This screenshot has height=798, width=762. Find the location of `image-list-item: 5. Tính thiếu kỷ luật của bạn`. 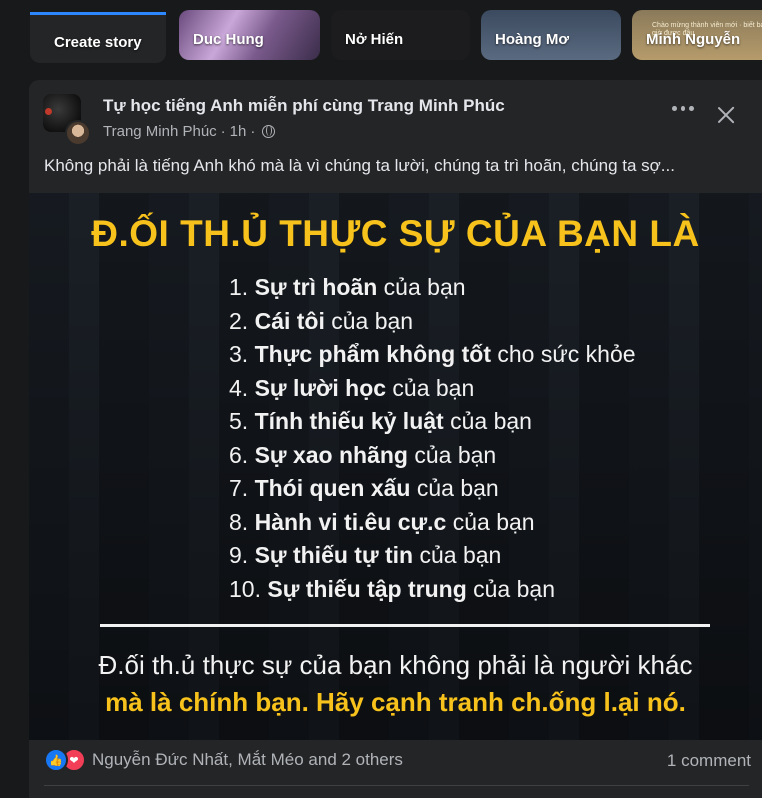

image-list-item: 5. Tính thiếu kỷ luật của bạn is located at coordinates (432, 422).